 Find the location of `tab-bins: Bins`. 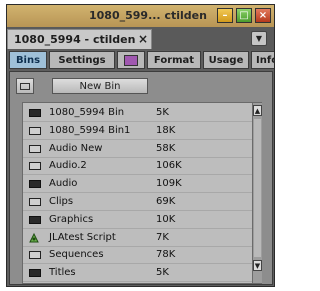

tab-bins: Bins is located at coordinates (28, 60).